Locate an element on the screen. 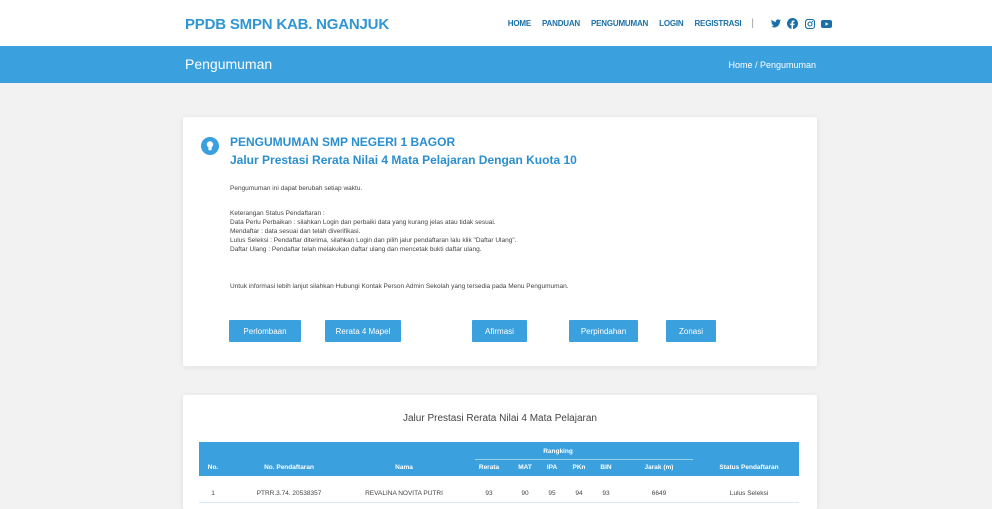 The width and height of the screenshot is (992, 509). nav-panduan: PANDUAN is located at coordinates (561, 23).